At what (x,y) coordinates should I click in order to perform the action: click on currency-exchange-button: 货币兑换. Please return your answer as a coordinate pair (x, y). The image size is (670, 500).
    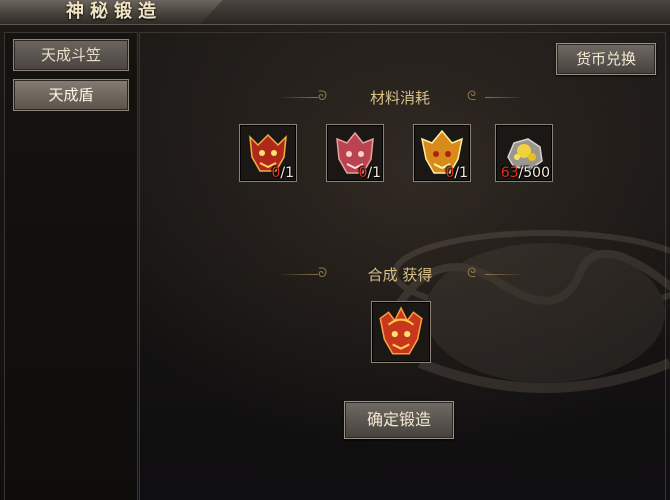
    Looking at the image, I should click on (606, 59).